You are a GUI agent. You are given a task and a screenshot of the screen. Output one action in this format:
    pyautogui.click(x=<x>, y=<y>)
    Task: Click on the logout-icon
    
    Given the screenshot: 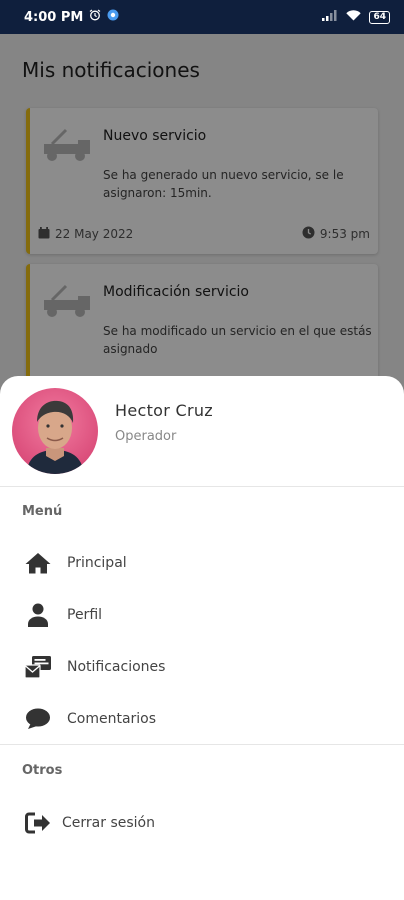 What is the action you would take?
    pyautogui.click(x=38, y=823)
    